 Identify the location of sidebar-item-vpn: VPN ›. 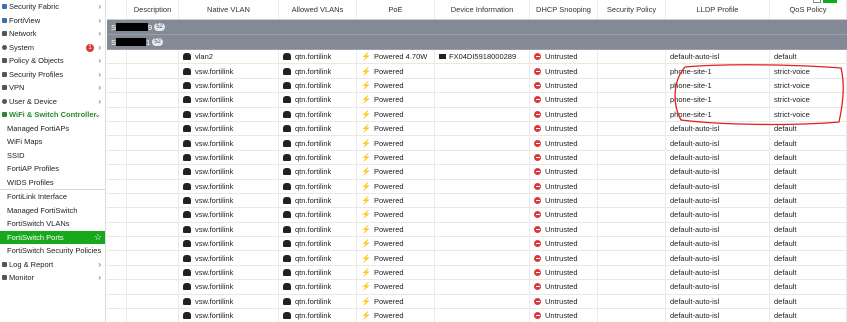
(52, 88).